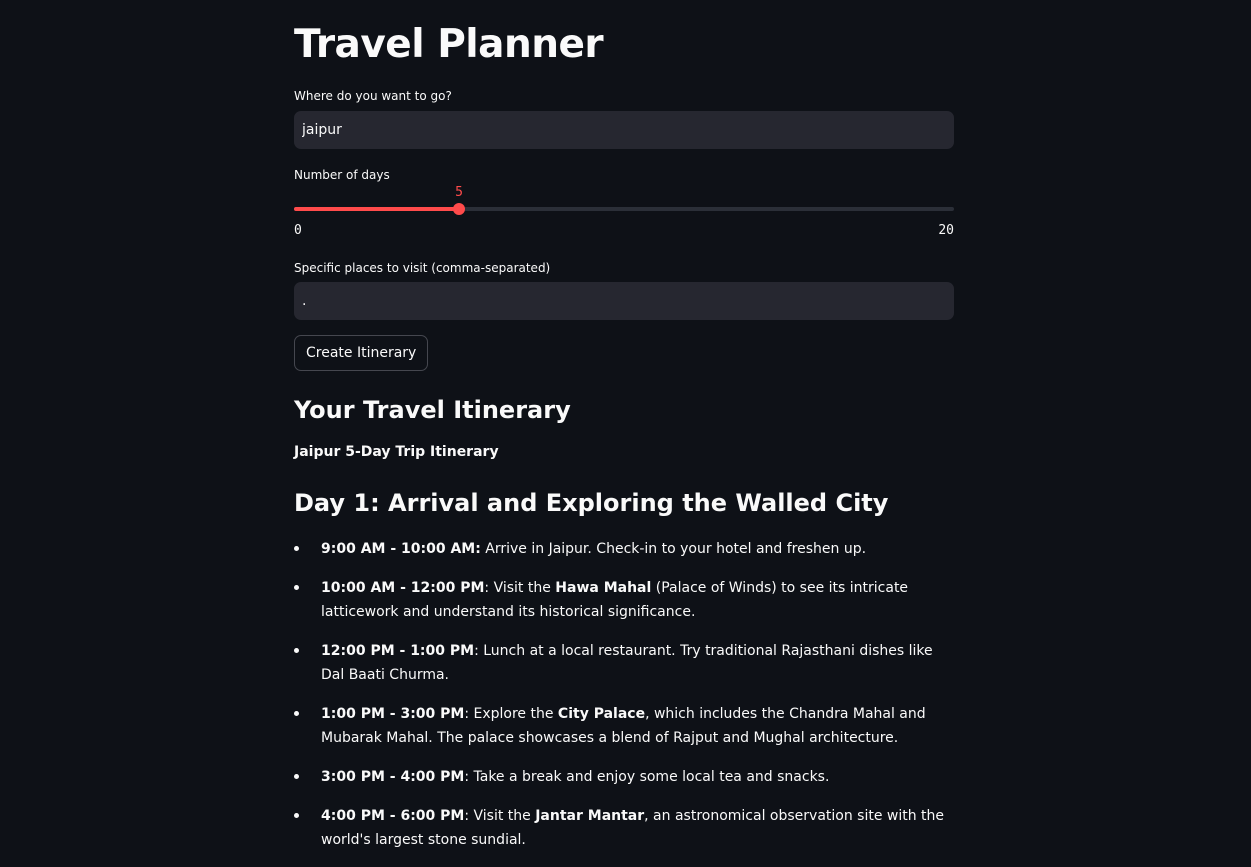 This screenshot has width=1251, height=867. Describe the element at coordinates (396, 452) in the screenshot. I see `trip-title: Jaipur 5-Day Trip Itinerary` at that location.